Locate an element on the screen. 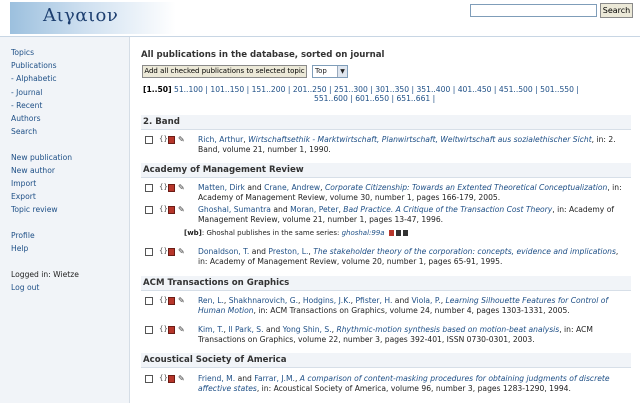 The width and height of the screenshot is (640, 403). sidebar-item-new-author: New author is located at coordinates (33, 170).